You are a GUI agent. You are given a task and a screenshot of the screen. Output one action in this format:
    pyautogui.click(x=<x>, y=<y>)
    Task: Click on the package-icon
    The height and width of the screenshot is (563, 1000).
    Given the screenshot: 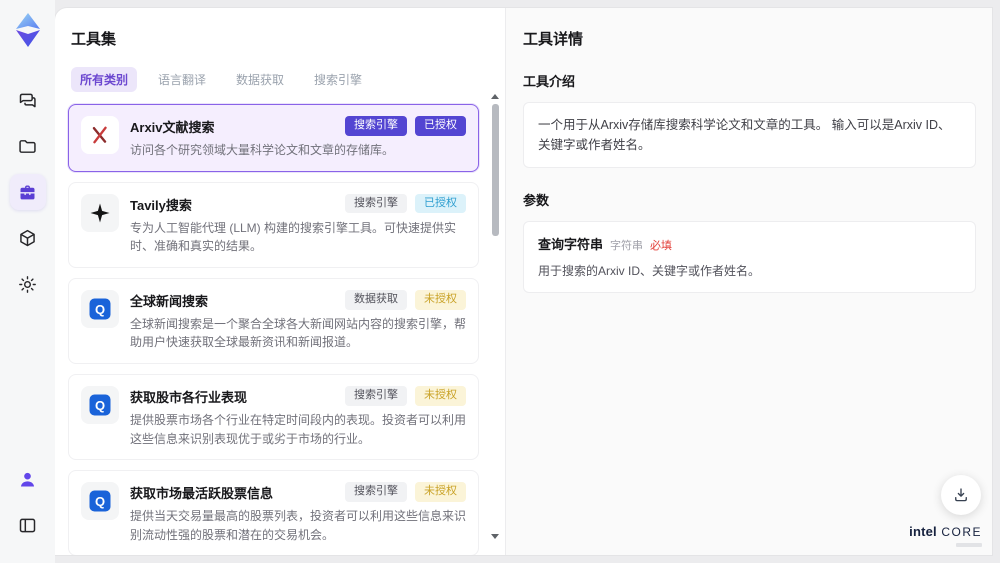 What is the action you would take?
    pyautogui.click(x=27, y=238)
    